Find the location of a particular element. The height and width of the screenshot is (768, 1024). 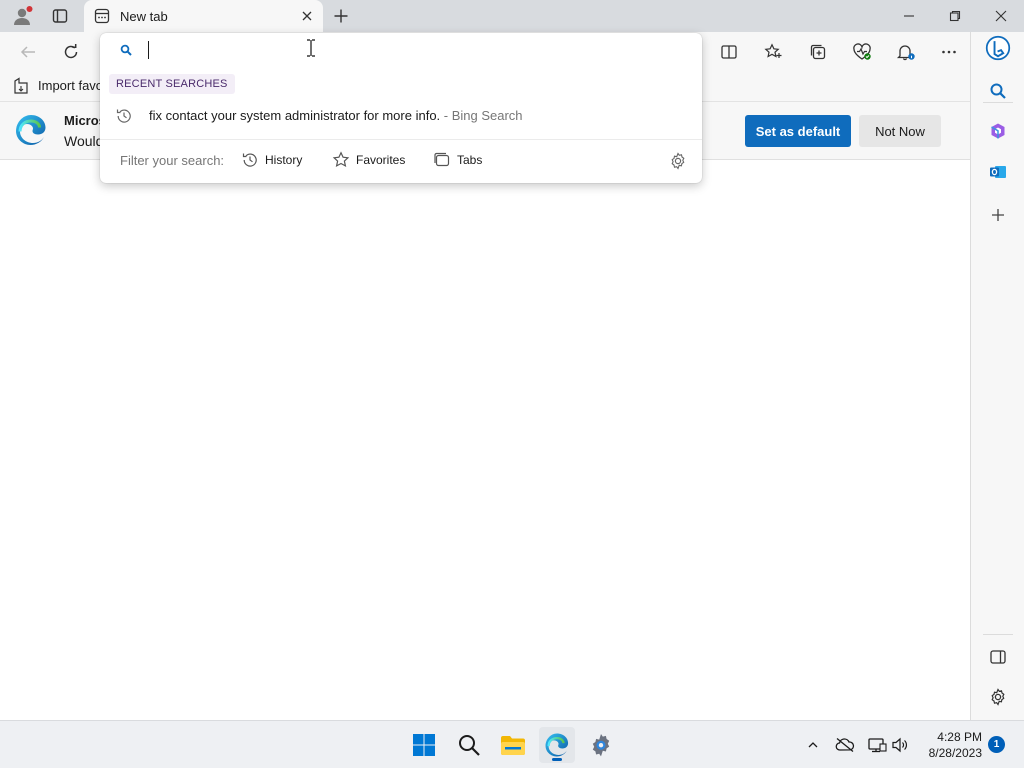

start-menu-icon is located at coordinates (424, 745).